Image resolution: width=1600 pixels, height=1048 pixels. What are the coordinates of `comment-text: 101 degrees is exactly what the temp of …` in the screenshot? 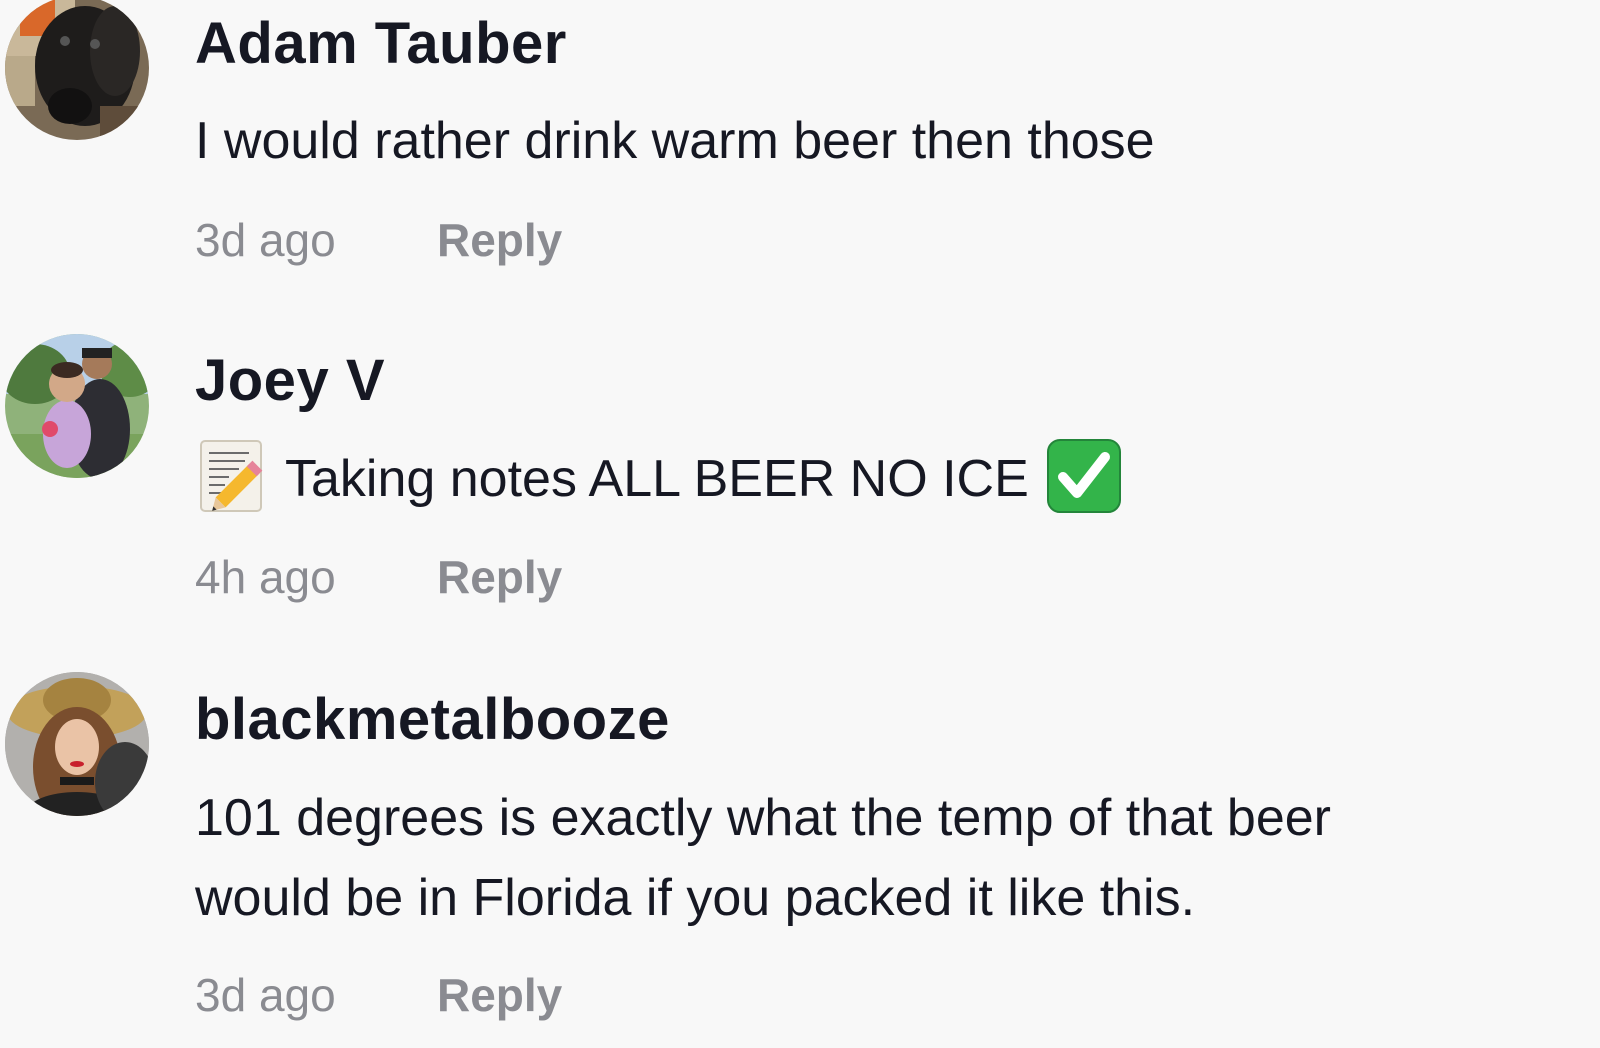 It's located at (763, 858).